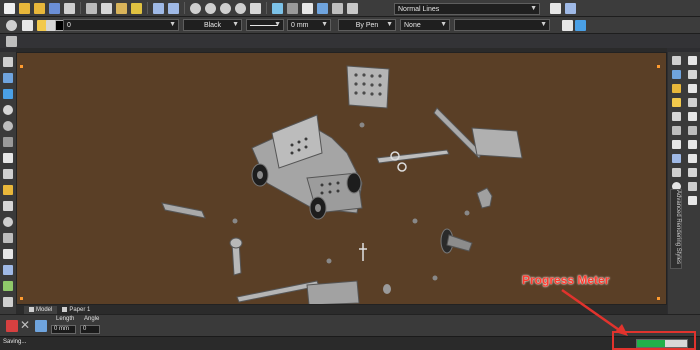 The height and width of the screenshot is (350, 700). What do you see at coordinates (594, 312) in the screenshot?
I see `annotation-arrow` at bounding box center [594, 312].